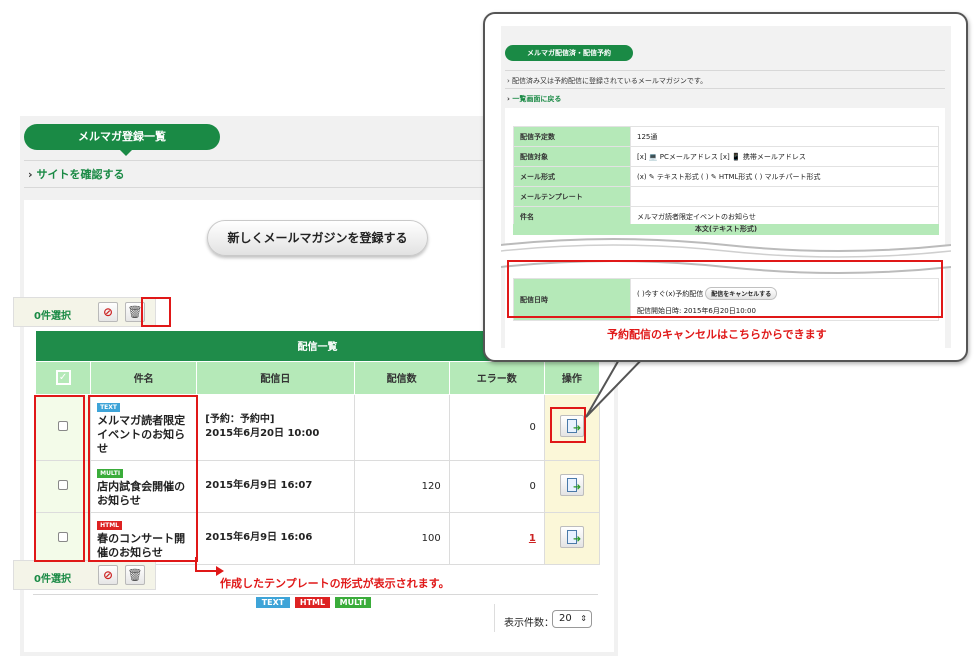 The width and height of the screenshot is (980, 667). I want to click on check-all-icon: ✓, so click(63, 377).